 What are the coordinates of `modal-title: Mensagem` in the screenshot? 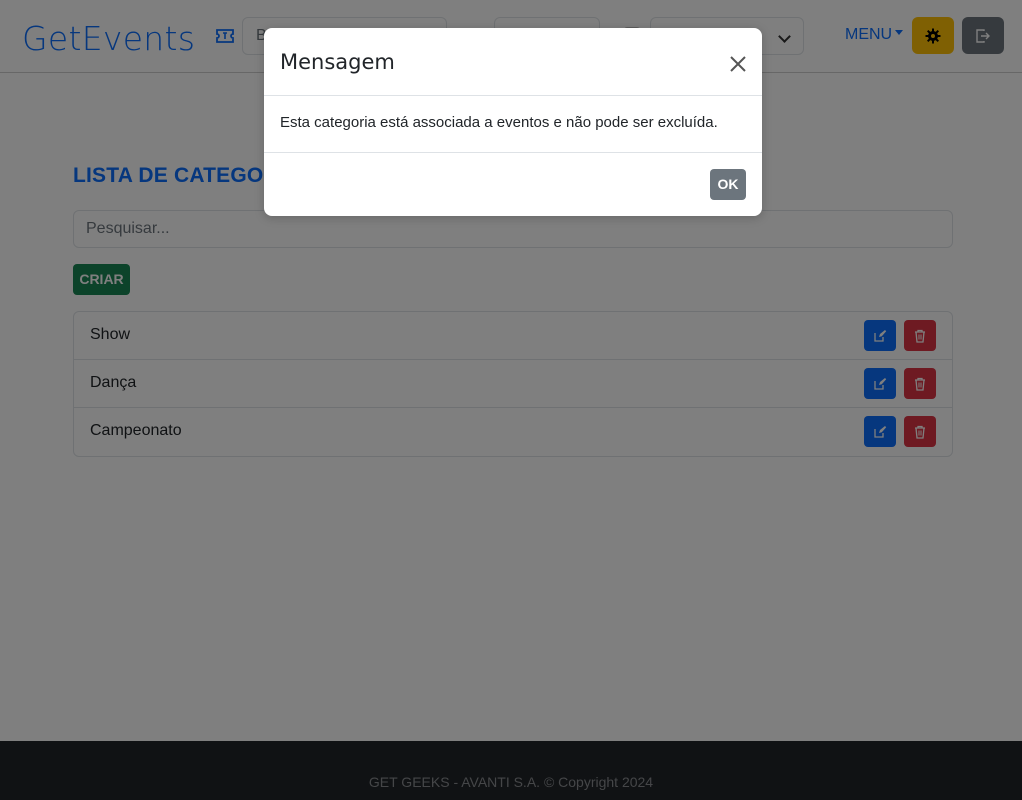 It's located at (337, 62).